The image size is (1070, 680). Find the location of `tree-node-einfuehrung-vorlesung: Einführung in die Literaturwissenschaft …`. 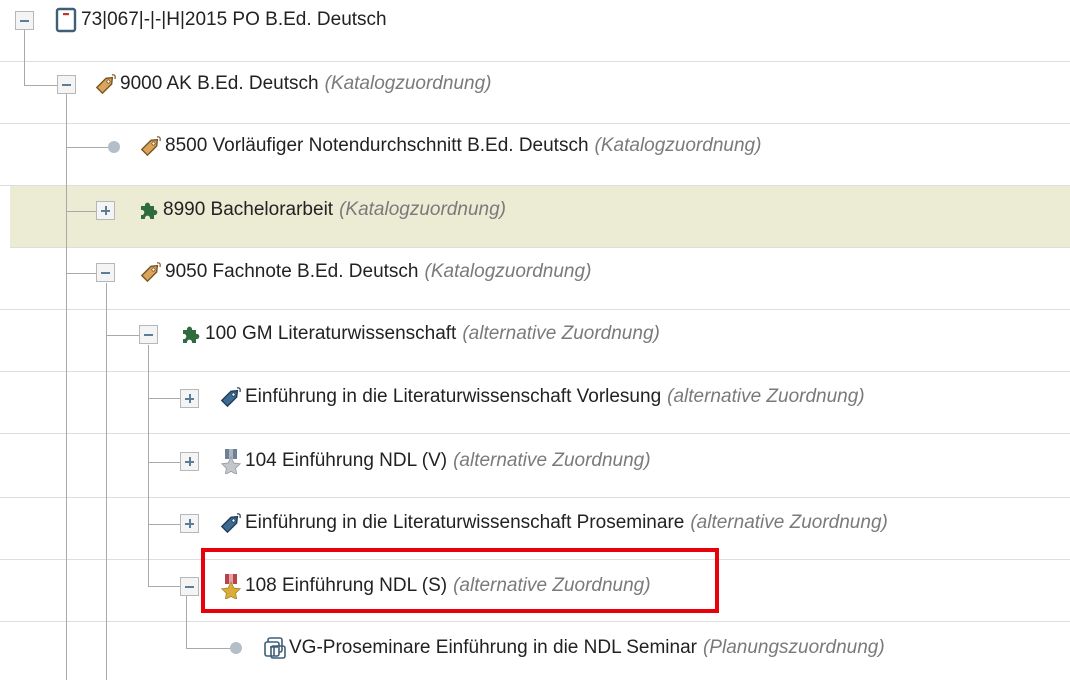

tree-node-einfuehrung-vorlesung: Einführung in die Literaturwissenschaft … is located at coordinates (541, 397).